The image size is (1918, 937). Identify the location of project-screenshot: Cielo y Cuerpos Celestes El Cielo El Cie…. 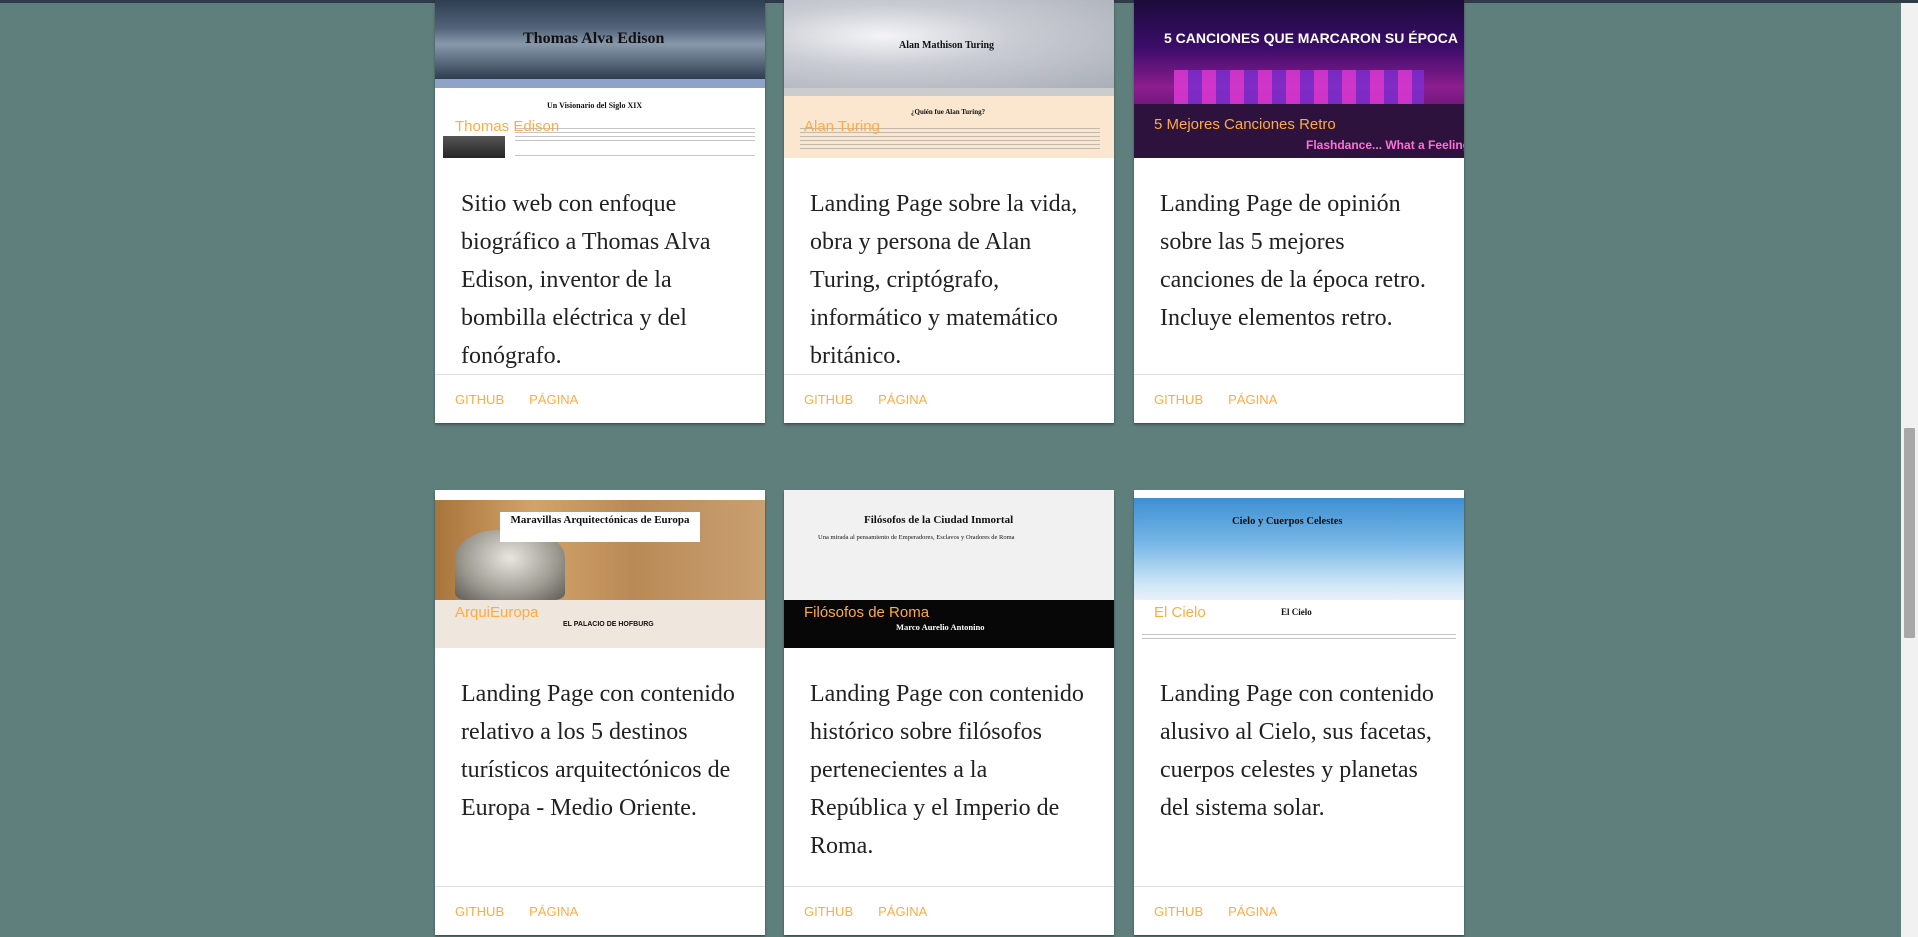
(1299, 569).